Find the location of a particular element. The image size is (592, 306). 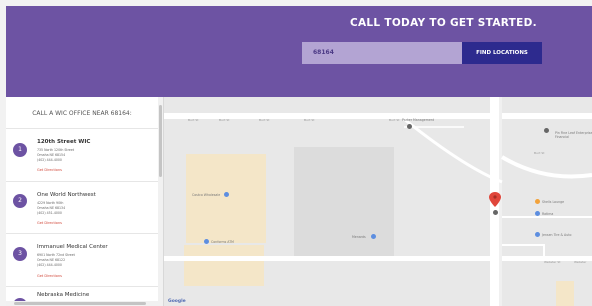

atm-marker-icon is located at coordinates (206, 241).